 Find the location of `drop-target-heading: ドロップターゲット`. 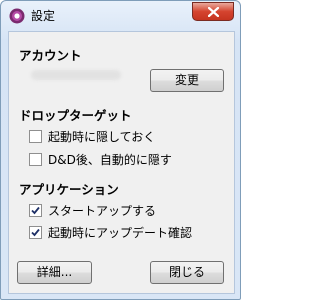

drop-target-heading: ドロップターゲット is located at coordinates (75, 115).